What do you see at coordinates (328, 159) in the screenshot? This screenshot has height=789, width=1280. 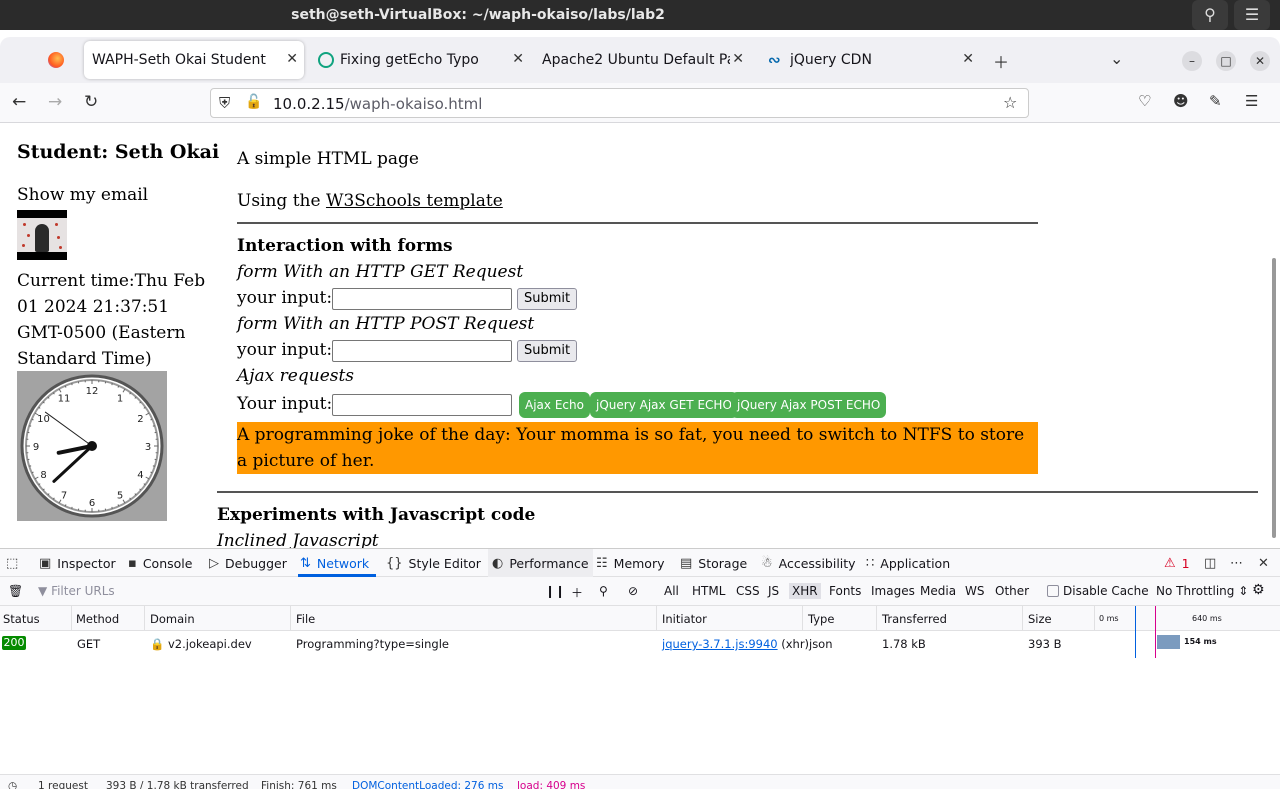 I see `intro-text: A simple HTML page` at bounding box center [328, 159].